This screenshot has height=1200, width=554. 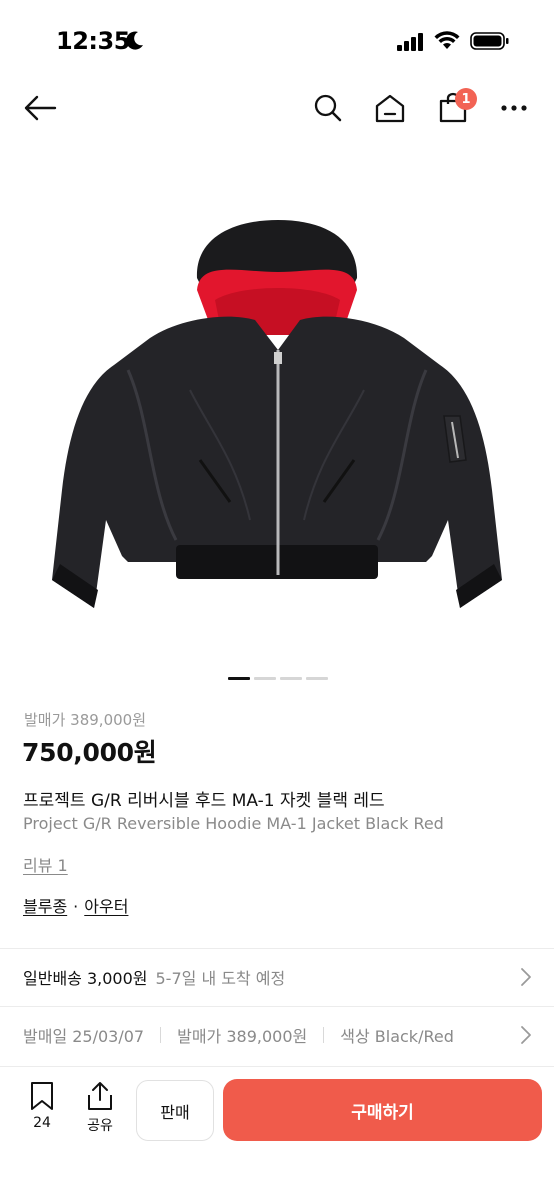 I want to click on category-breadcrumb: 블루종 · 아우터, so click(x=75, y=905).